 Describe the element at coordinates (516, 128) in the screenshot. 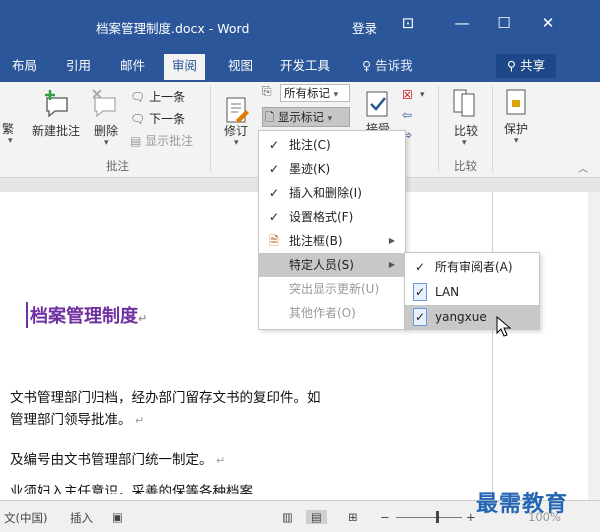

I see `protect-label: 保护` at that location.